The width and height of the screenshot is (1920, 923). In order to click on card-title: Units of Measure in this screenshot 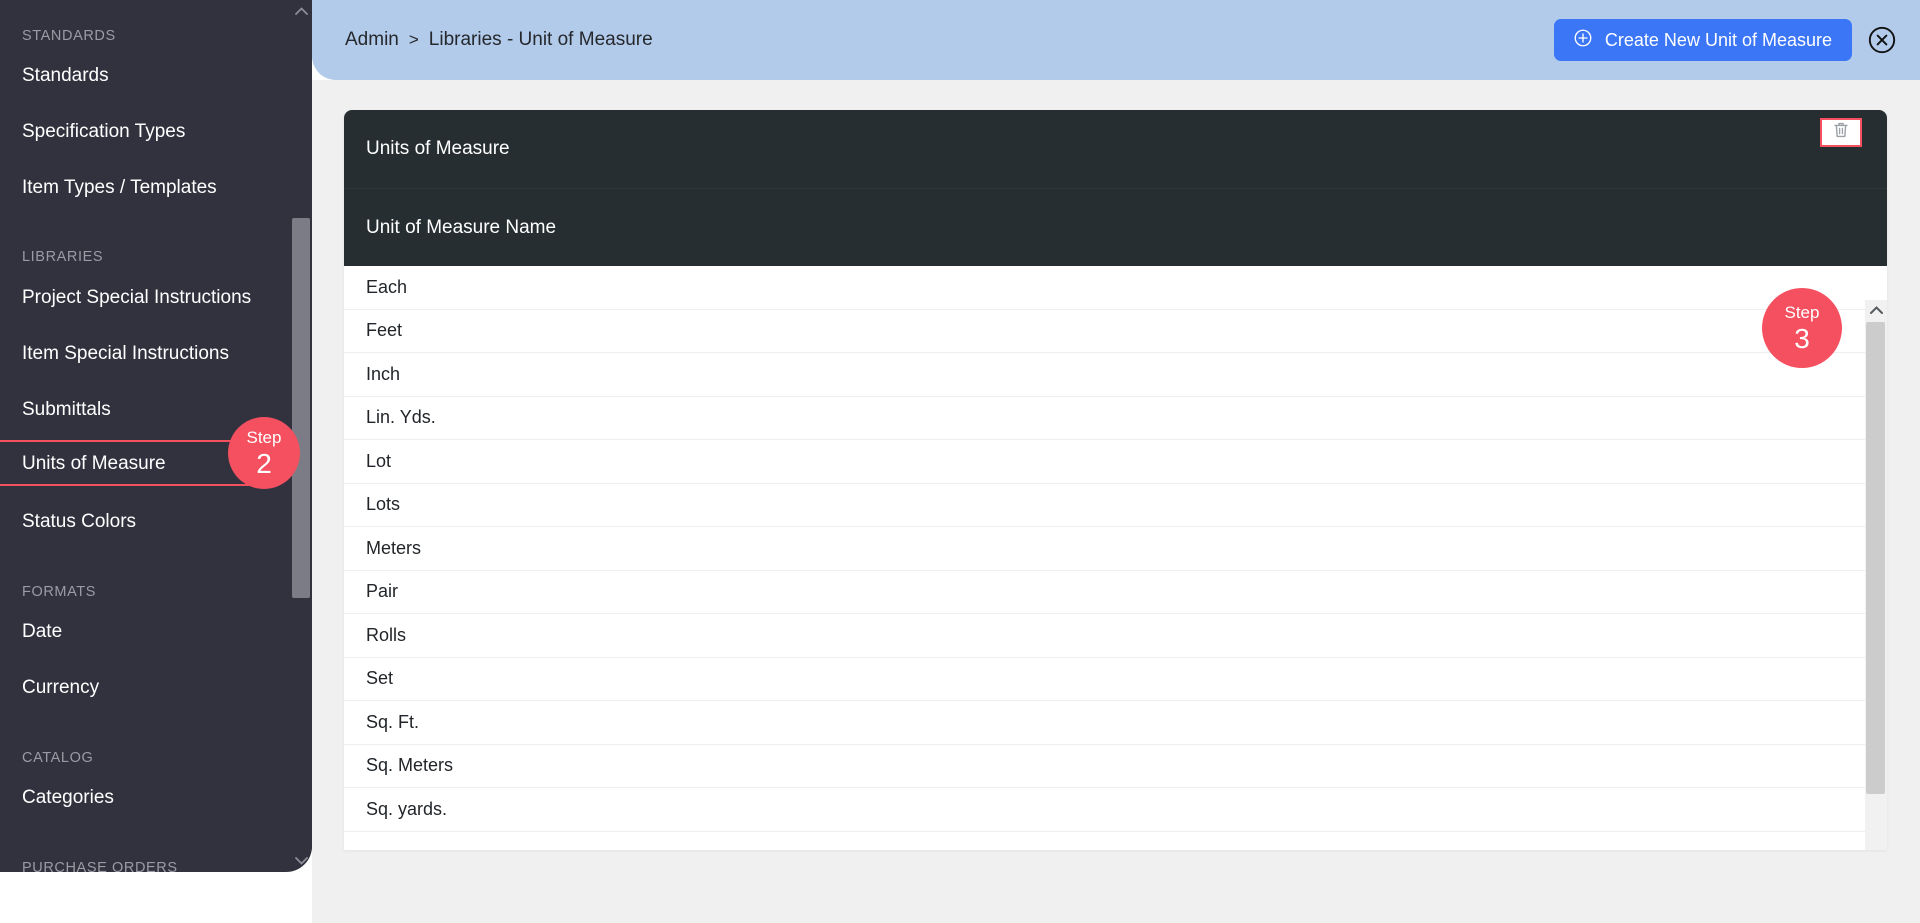, I will do `click(1115, 149)`.